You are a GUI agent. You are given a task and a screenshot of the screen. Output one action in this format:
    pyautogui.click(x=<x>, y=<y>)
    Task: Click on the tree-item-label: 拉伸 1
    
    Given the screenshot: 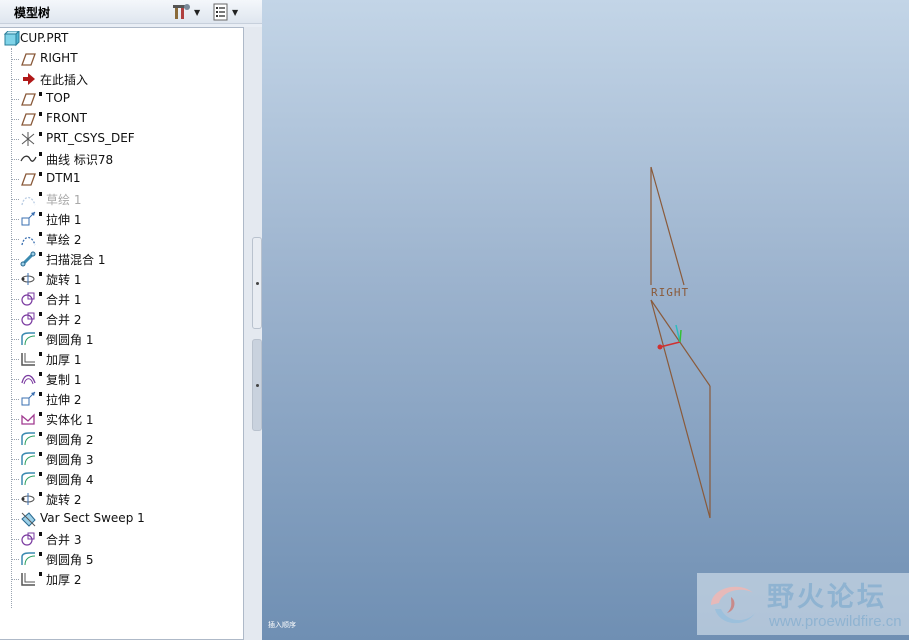 What is the action you would take?
    pyautogui.click(x=64, y=220)
    